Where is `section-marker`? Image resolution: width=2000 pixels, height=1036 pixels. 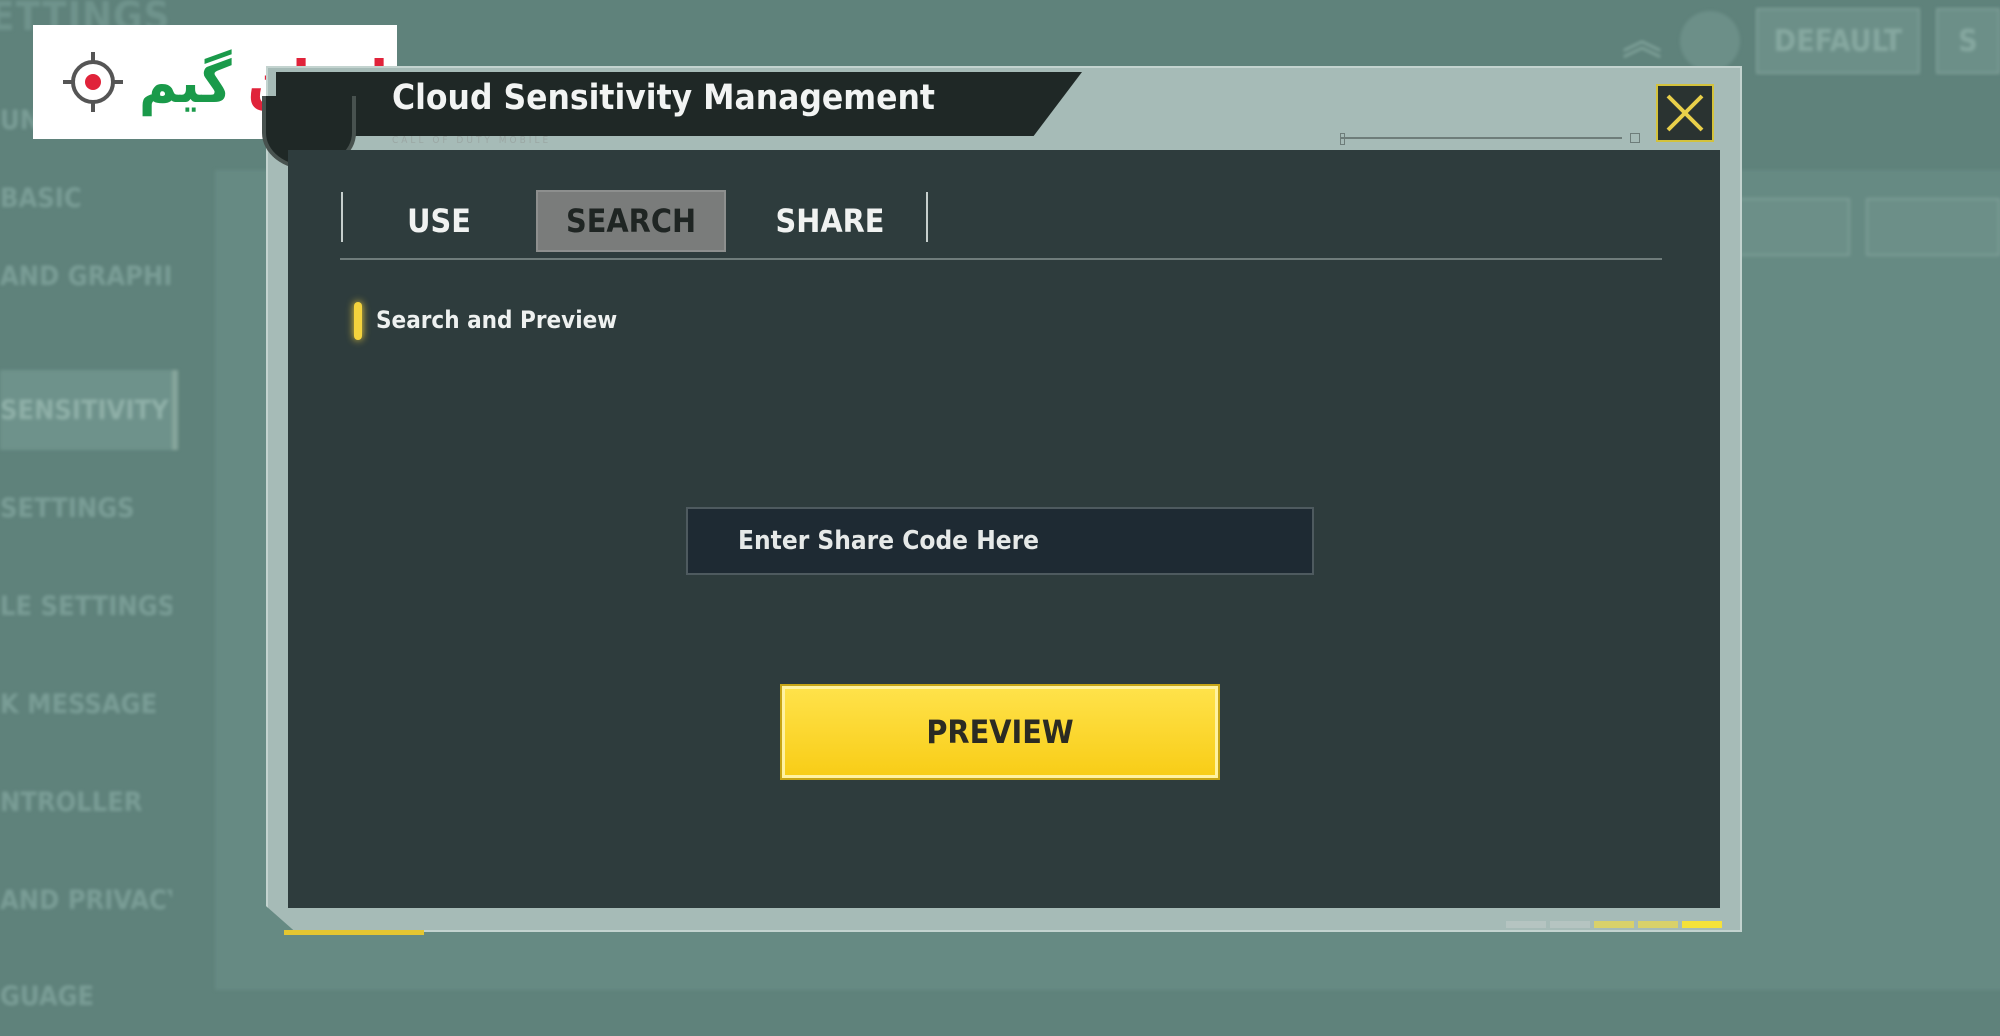
section-marker is located at coordinates (358, 321).